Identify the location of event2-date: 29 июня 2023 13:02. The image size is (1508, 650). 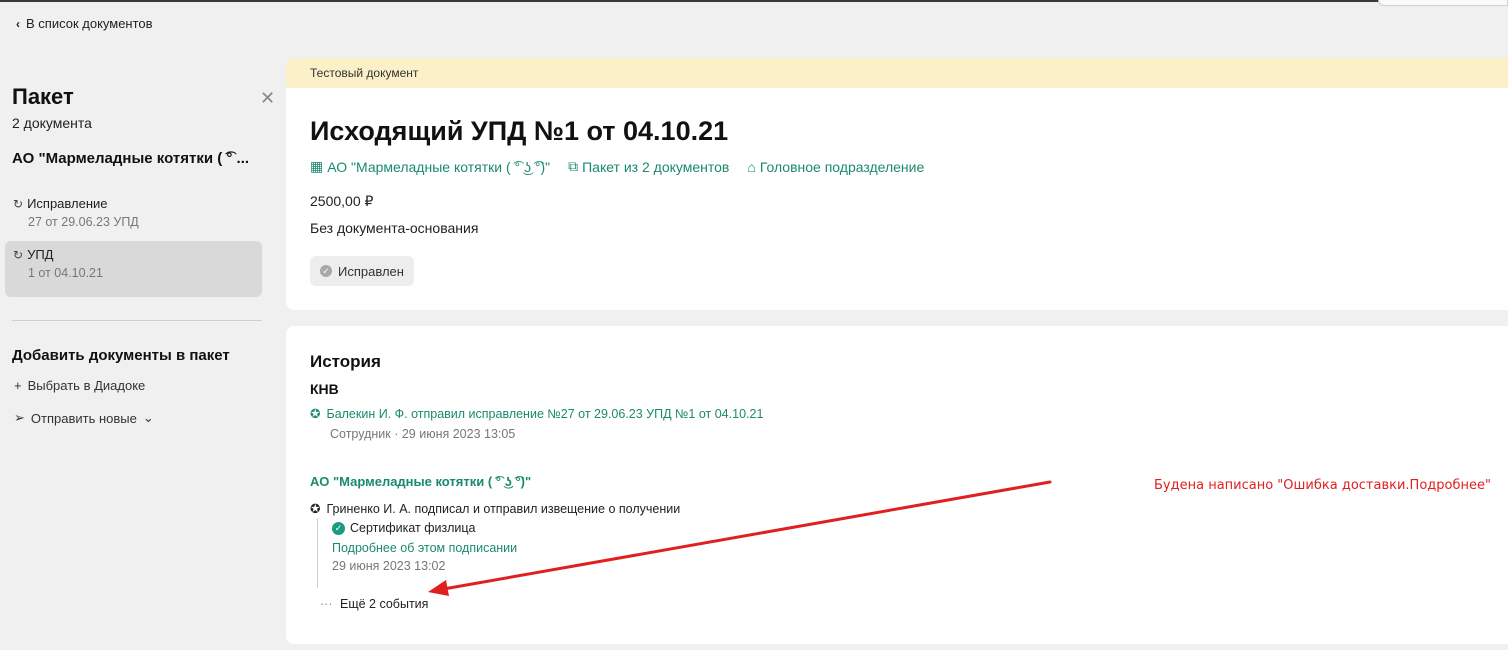
(389, 566).